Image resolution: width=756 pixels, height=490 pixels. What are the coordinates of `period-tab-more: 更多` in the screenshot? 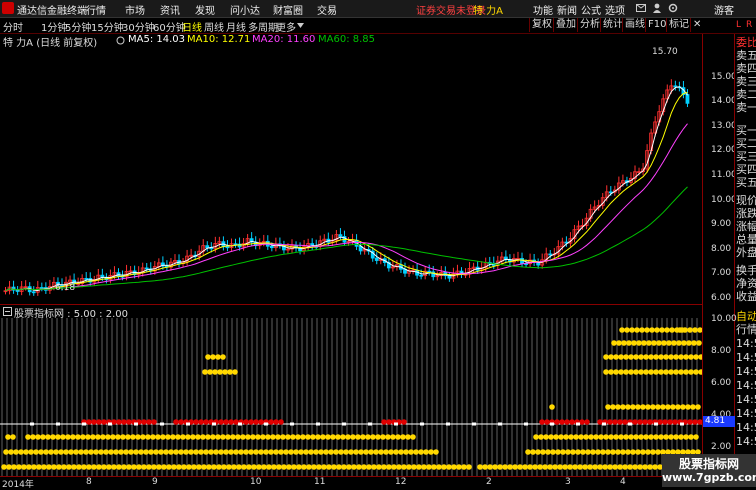 It's located at (286, 26).